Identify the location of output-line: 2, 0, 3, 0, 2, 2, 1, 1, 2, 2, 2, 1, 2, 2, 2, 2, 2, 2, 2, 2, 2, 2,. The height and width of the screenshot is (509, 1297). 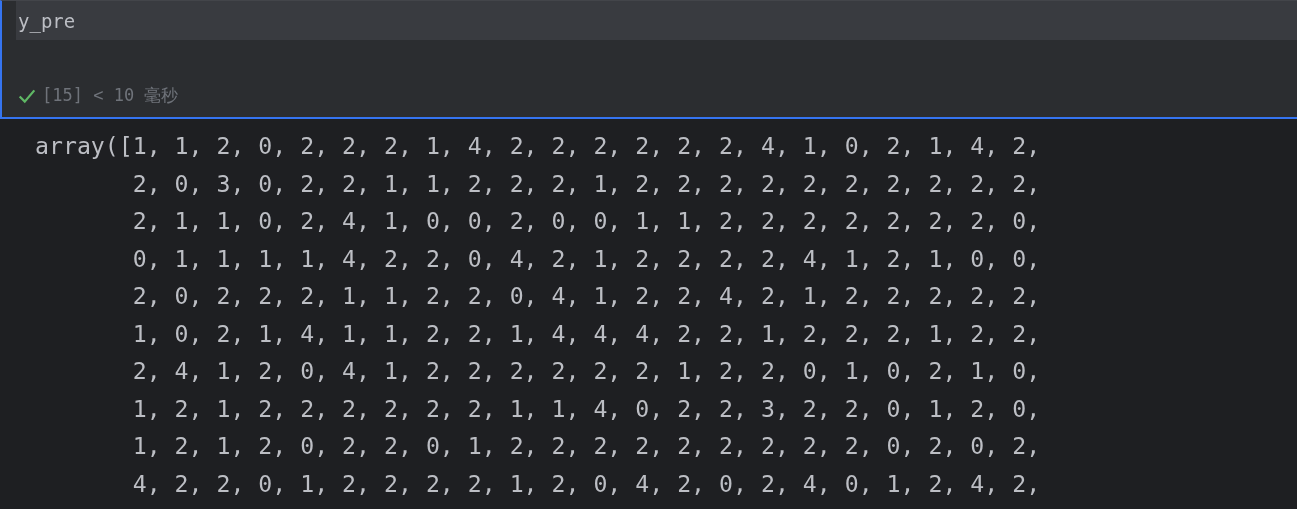
(586, 183).